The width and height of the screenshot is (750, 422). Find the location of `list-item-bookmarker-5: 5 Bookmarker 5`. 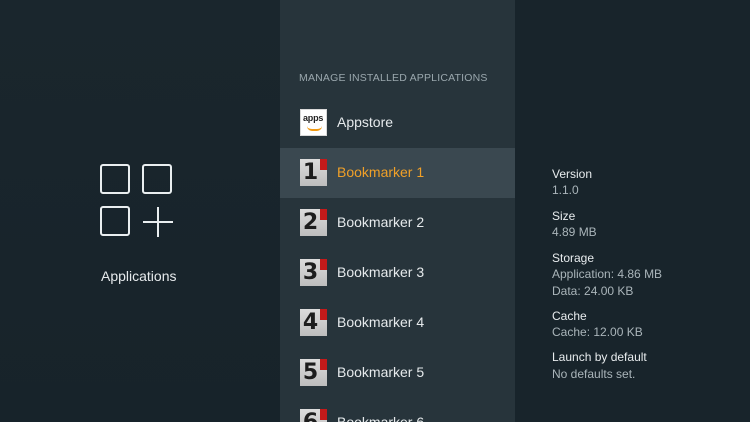

list-item-bookmarker-5: 5 Bookmarker 5 is located at coordinates (397, 373).